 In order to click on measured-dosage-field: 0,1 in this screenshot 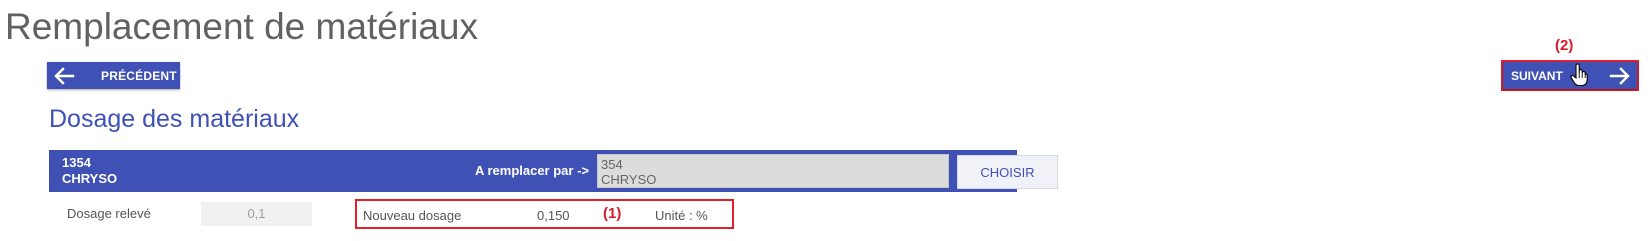, I will do `click(256, 214)`.